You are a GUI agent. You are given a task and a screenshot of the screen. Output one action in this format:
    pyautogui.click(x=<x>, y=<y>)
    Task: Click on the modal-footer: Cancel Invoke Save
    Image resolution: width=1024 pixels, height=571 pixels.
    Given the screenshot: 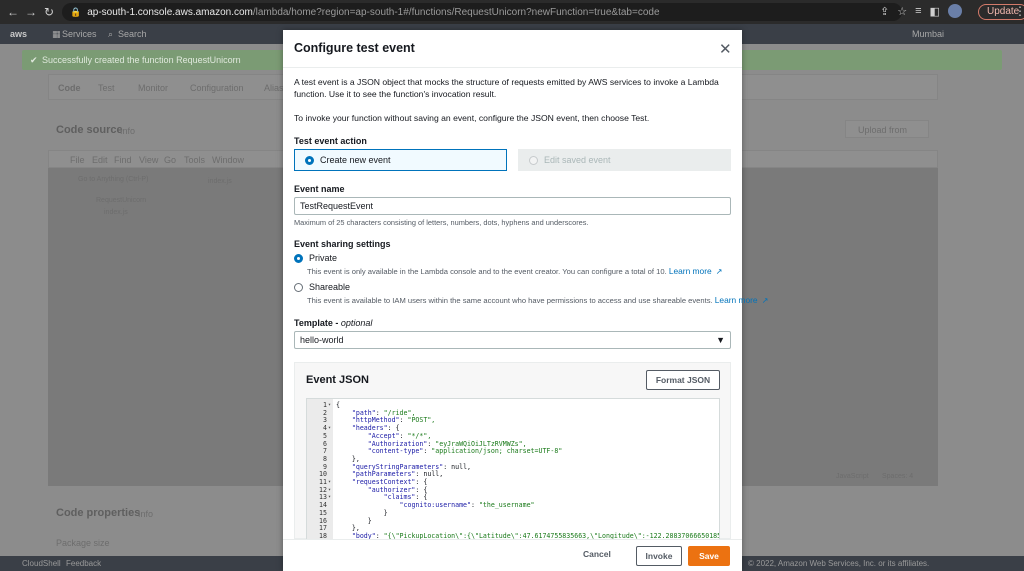 What is the action you would take?
    pyautogui.click(x=512, y=555)
    